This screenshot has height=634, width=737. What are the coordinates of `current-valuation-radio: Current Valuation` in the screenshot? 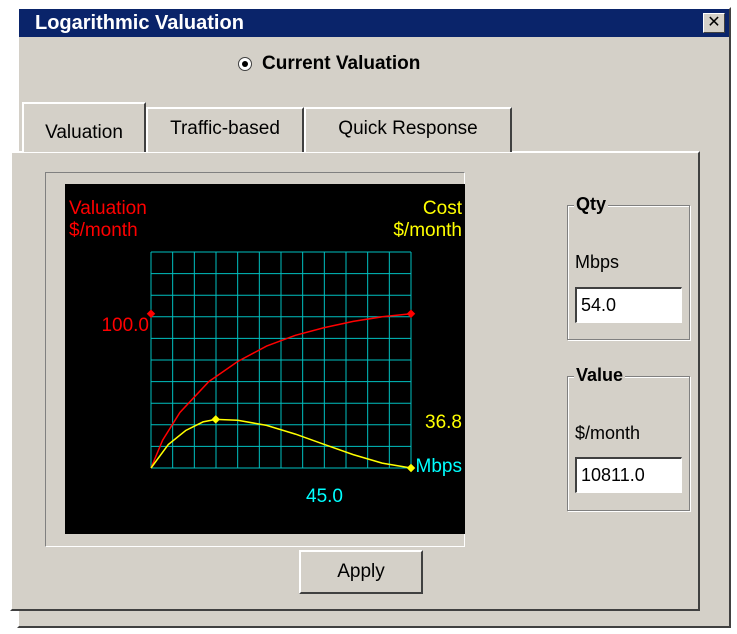 It's located at (329, 64).